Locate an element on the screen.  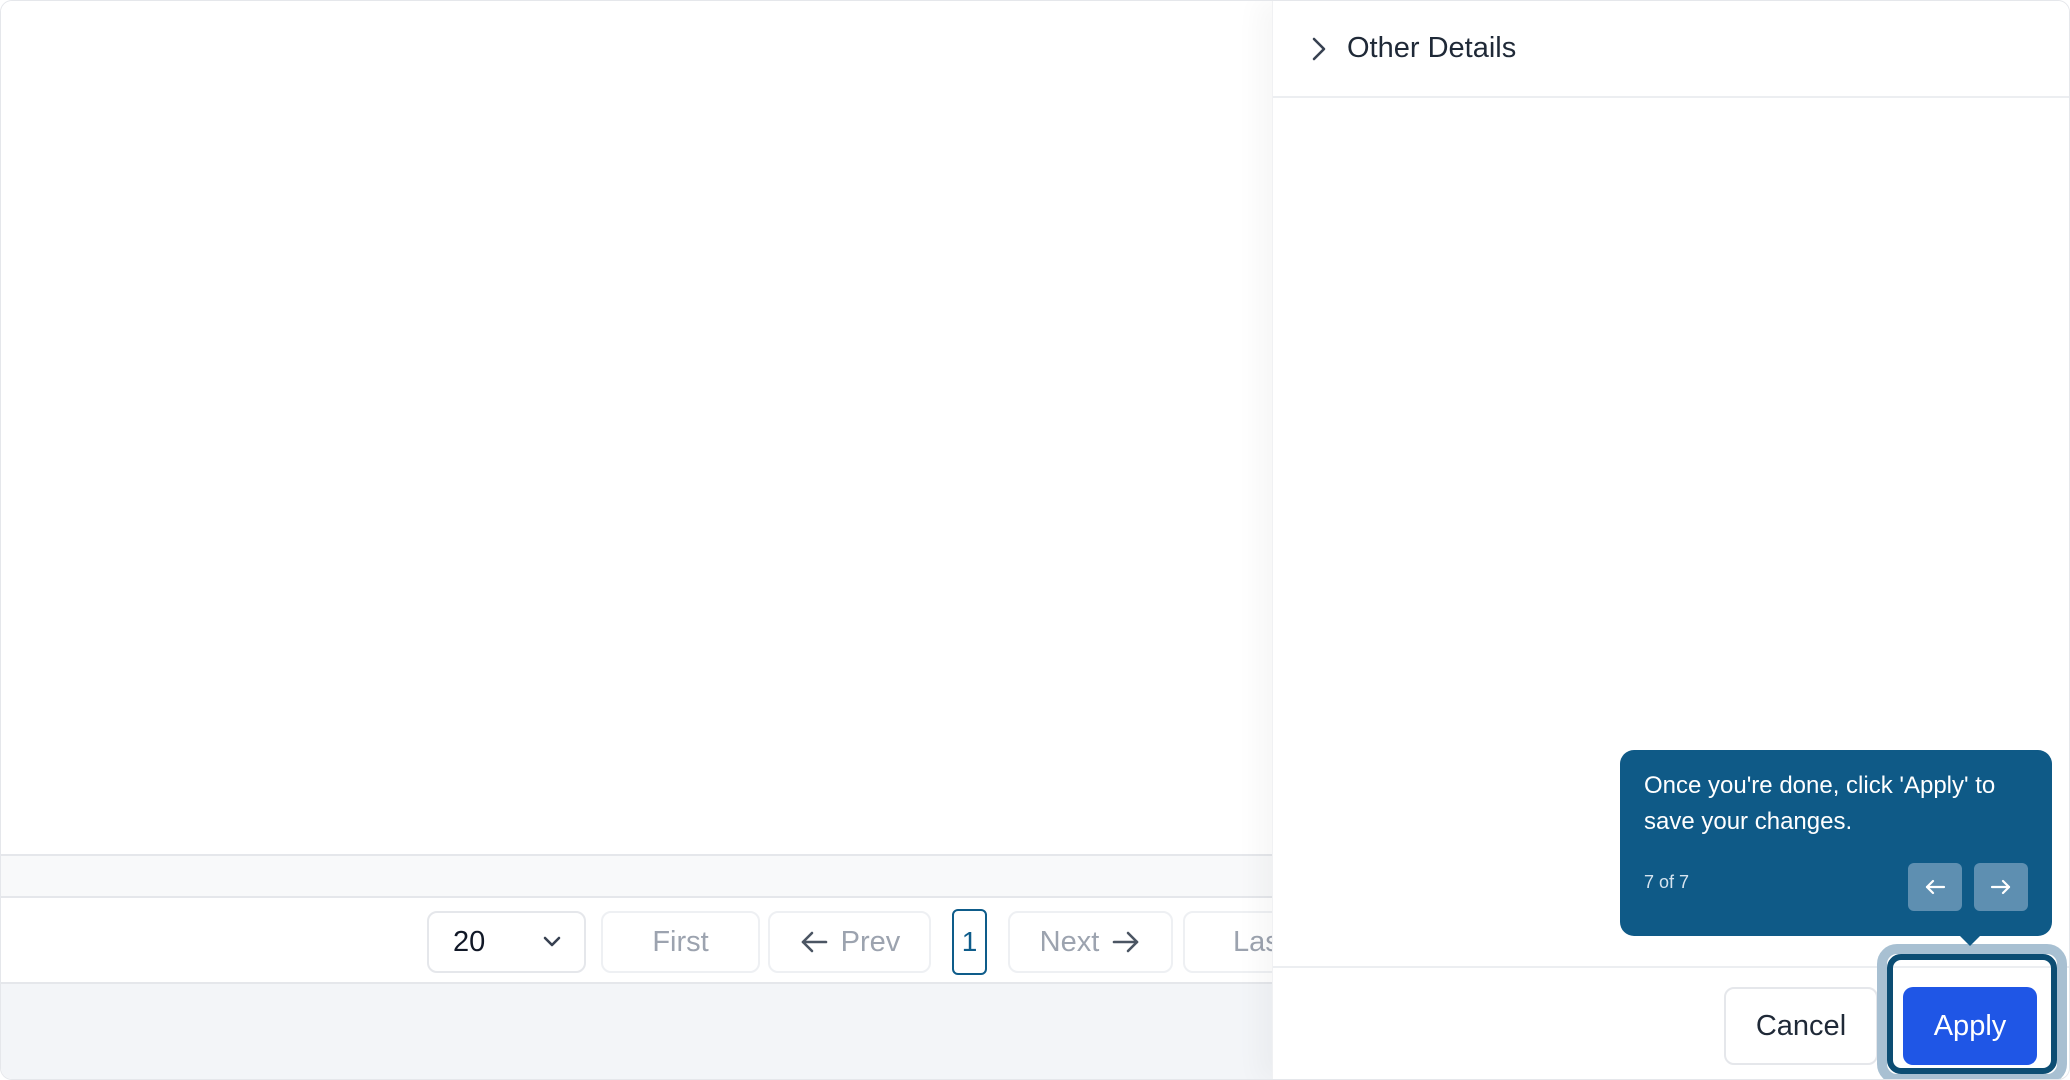
cancel-label: Cancel is located at coordinates (1801, 1025).